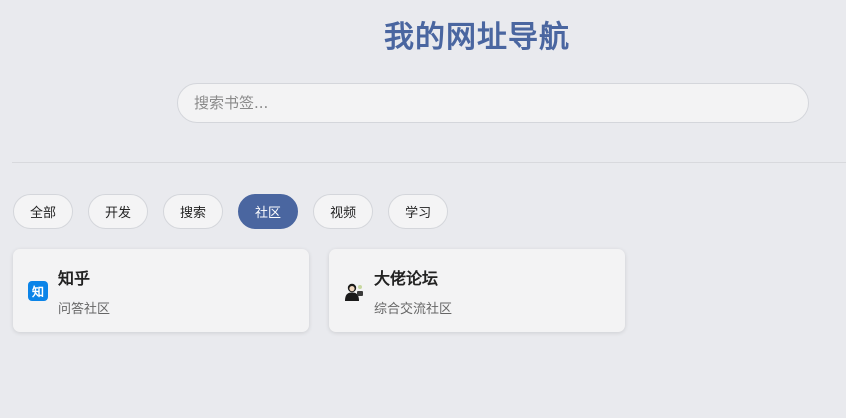  I want to click on search-box, so click(493, 103).